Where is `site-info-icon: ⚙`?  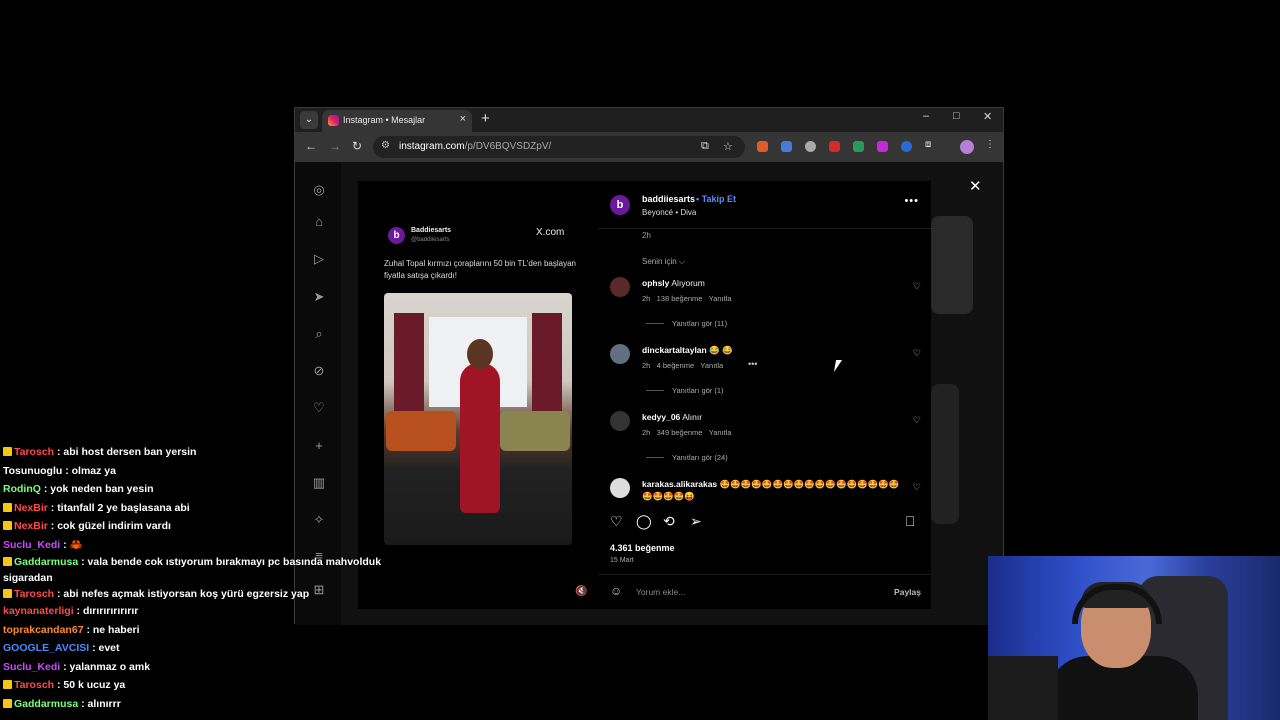
site-info-icon: ⚙ is located at coordinates (385, 145).